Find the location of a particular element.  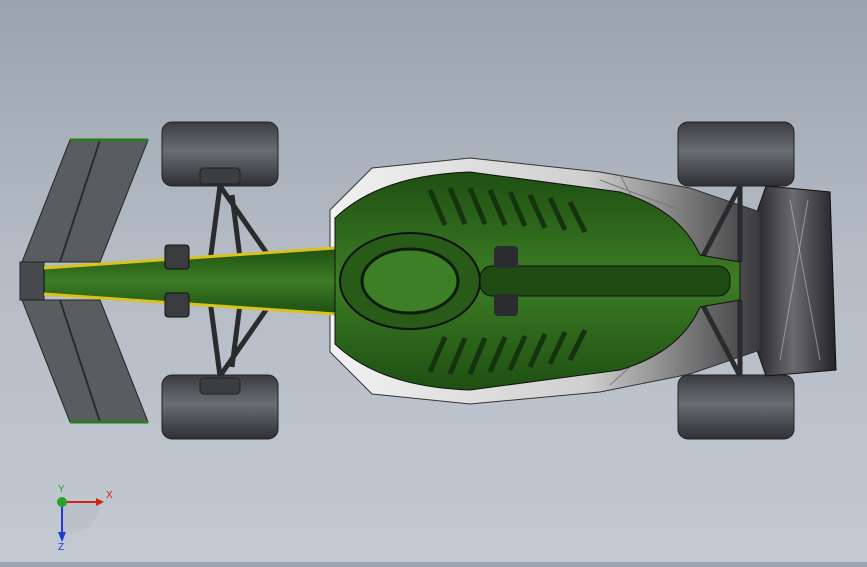

x-axis-arrow-icon is located at coordinates (100, 502).